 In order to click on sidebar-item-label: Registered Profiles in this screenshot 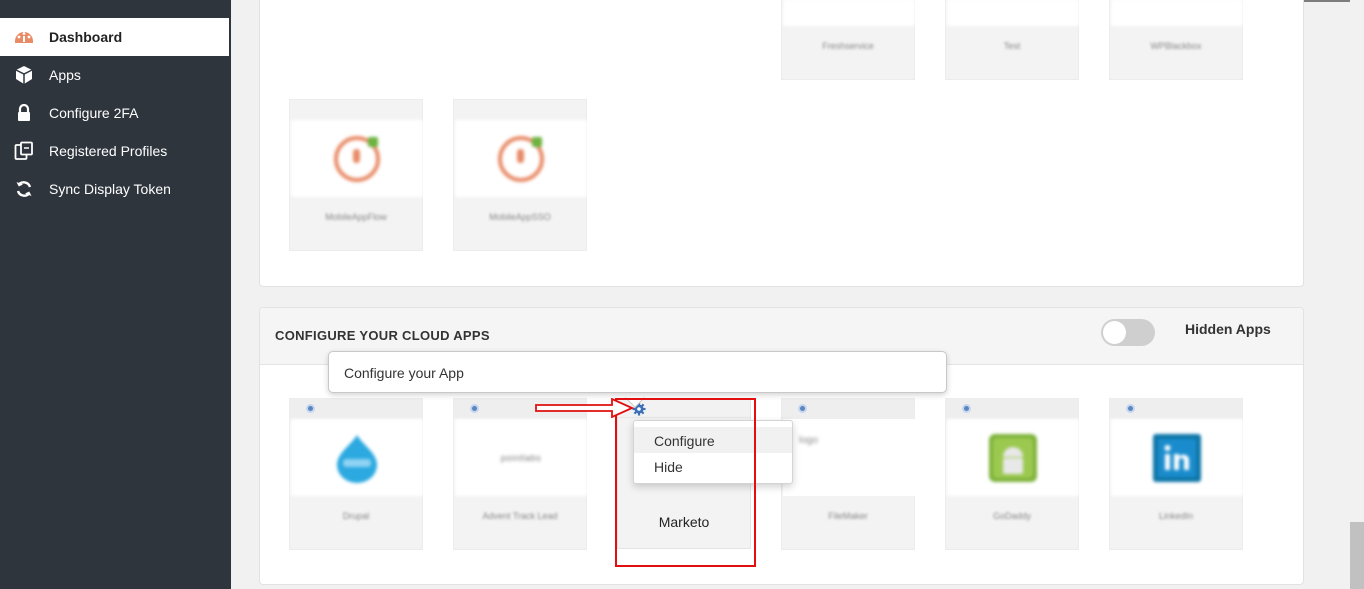, I will do `click(108, 151)`.